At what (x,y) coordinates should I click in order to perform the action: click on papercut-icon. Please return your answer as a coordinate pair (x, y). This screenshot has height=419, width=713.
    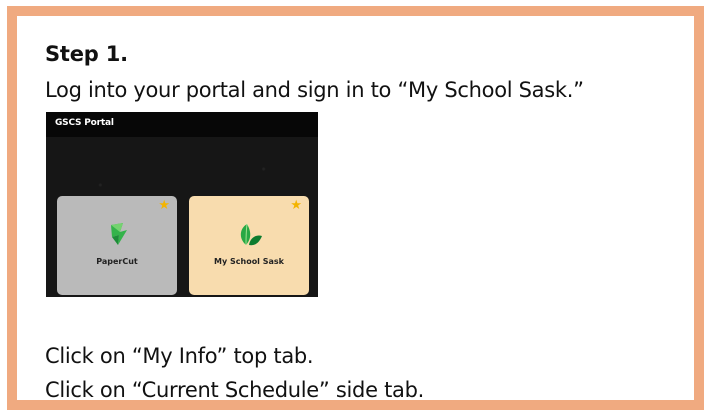
    Looking at the image, I should click on (119, 234).